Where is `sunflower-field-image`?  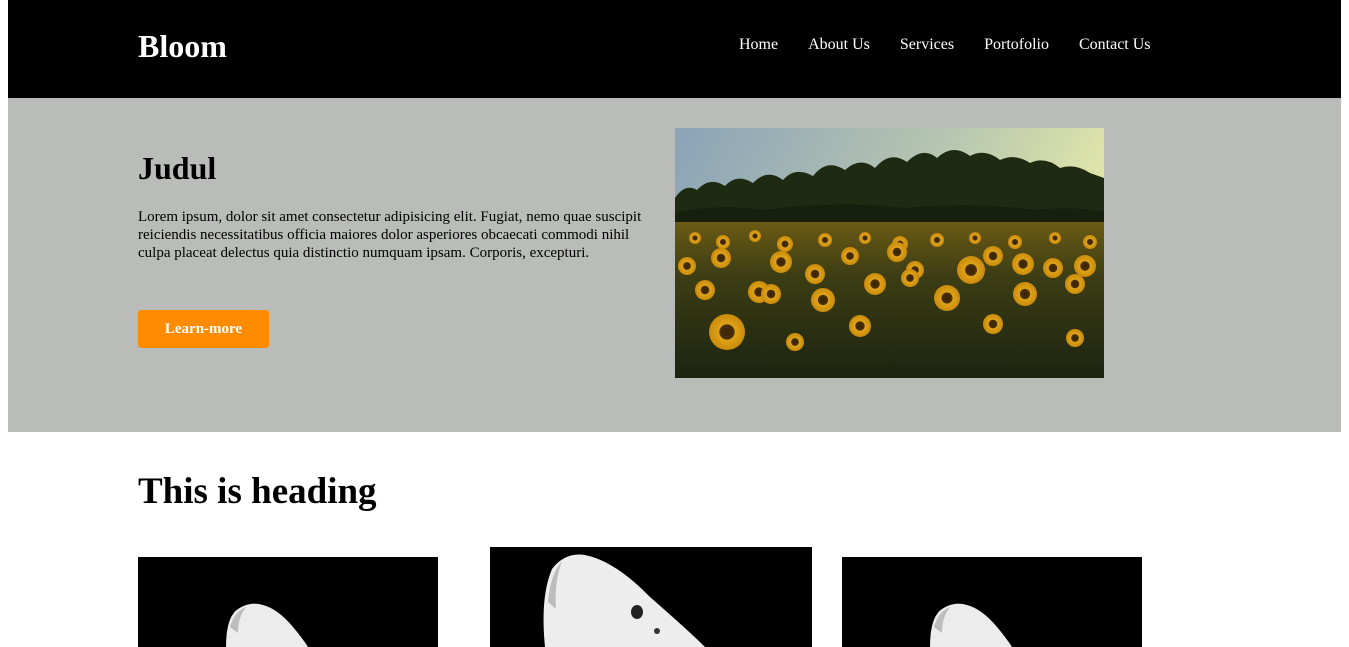
sunflower-field-image is located at coordinates (889, 253).